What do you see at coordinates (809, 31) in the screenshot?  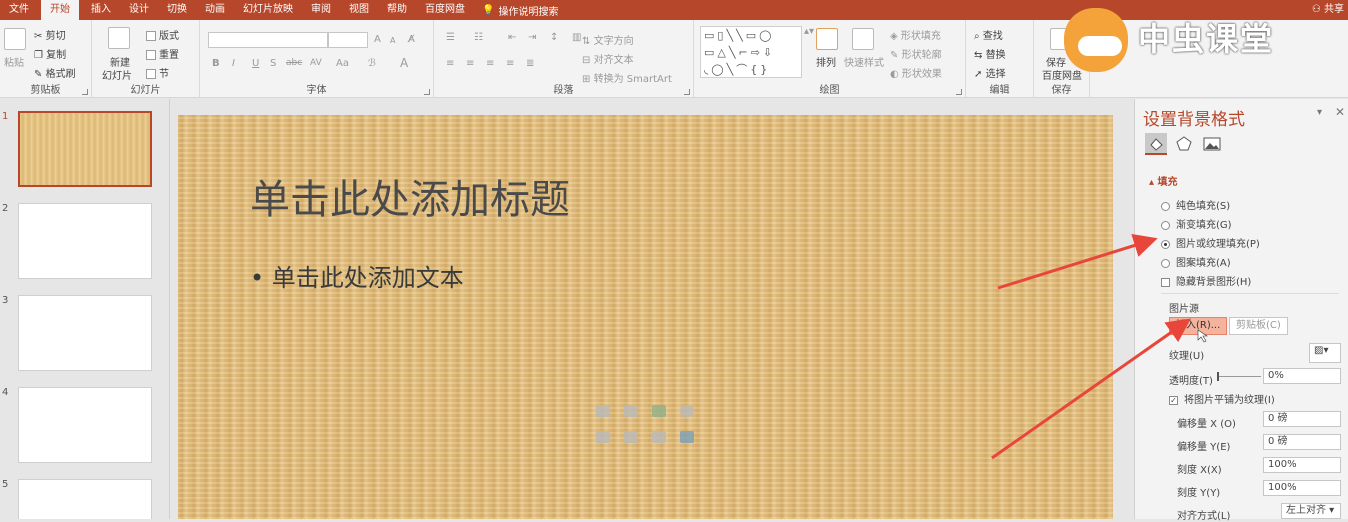 I see `gallery-scroll-icon: ▴▾` at bounding box center [809, 31].